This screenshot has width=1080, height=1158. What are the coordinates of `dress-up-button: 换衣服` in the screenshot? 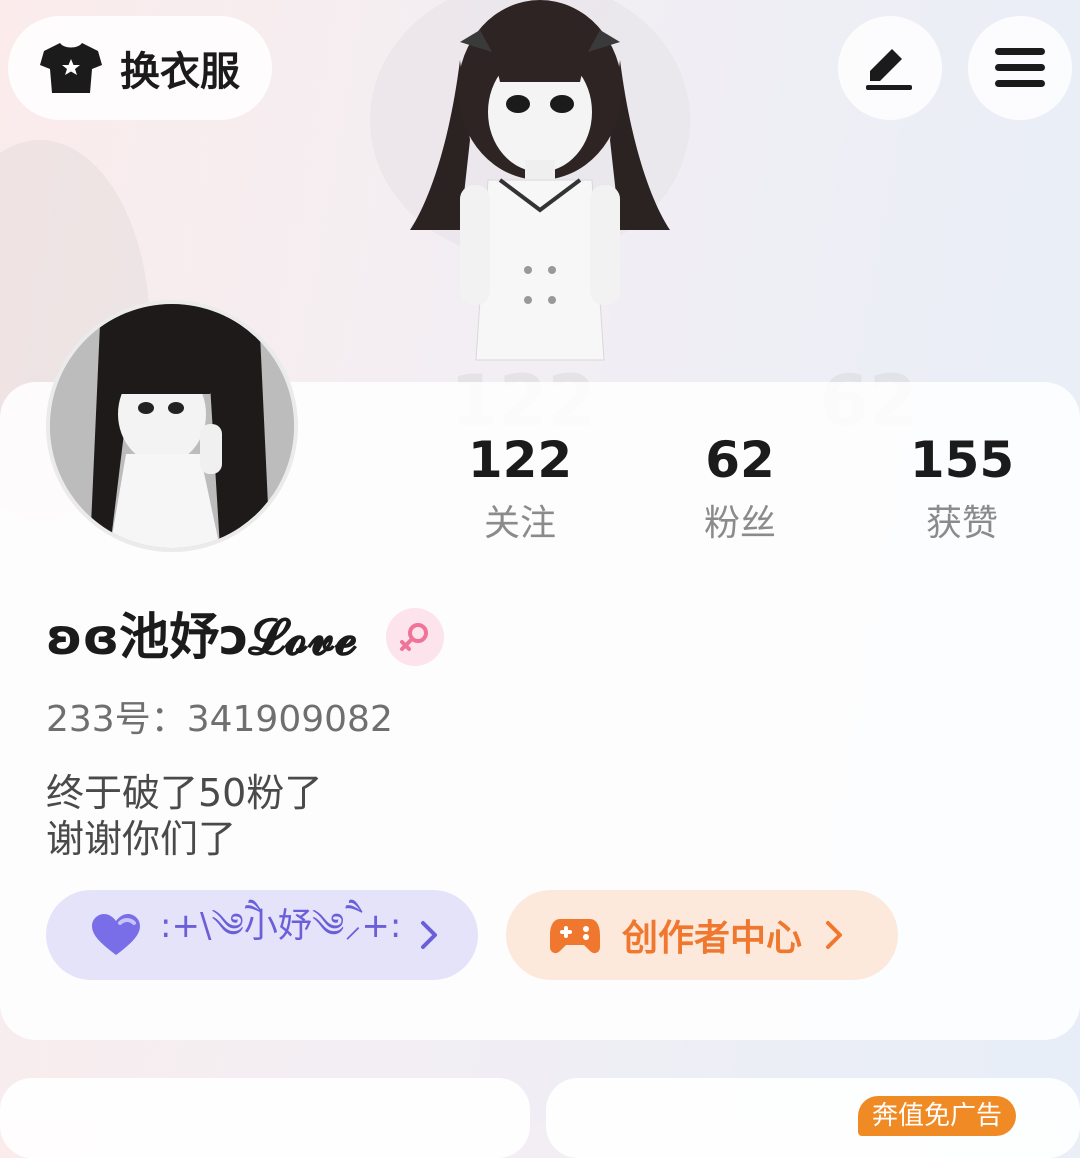 It's located at (140, 68).